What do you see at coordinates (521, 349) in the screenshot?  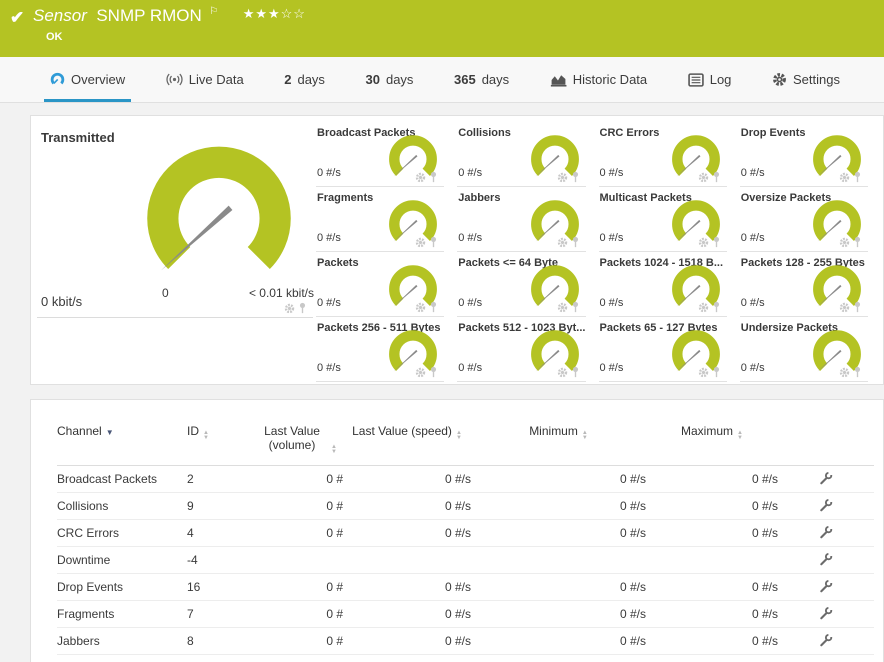 I see `channel-gauge-tile-packets-512-1023-byt: Packets 512 - 1023 Byt... 0 #/s` at bounding box center [521, 349].